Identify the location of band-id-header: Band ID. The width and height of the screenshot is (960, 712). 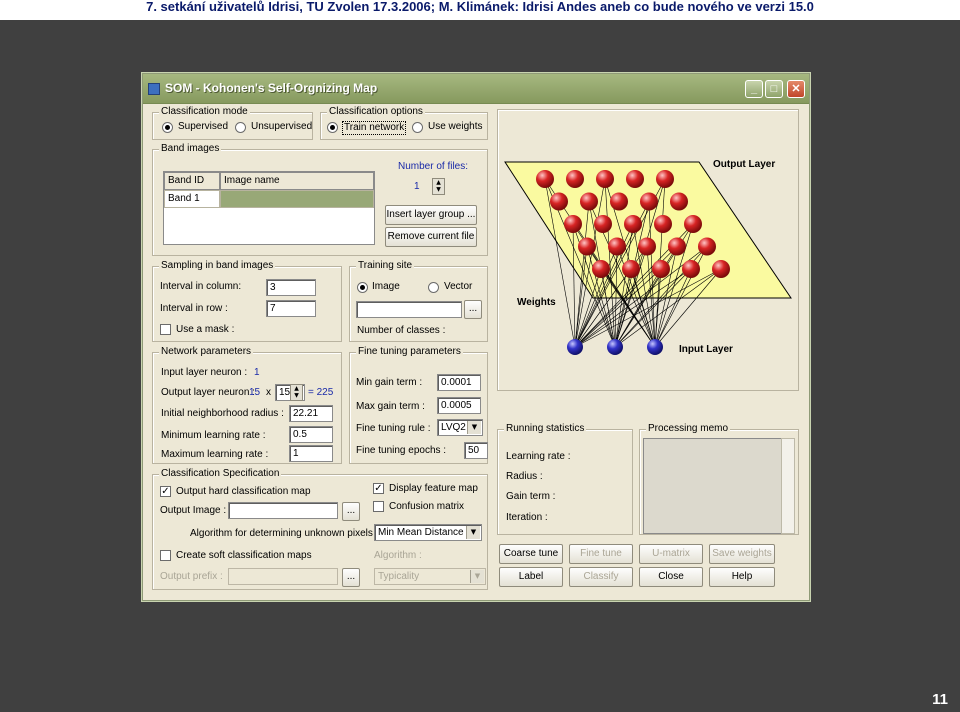
(192, 181).